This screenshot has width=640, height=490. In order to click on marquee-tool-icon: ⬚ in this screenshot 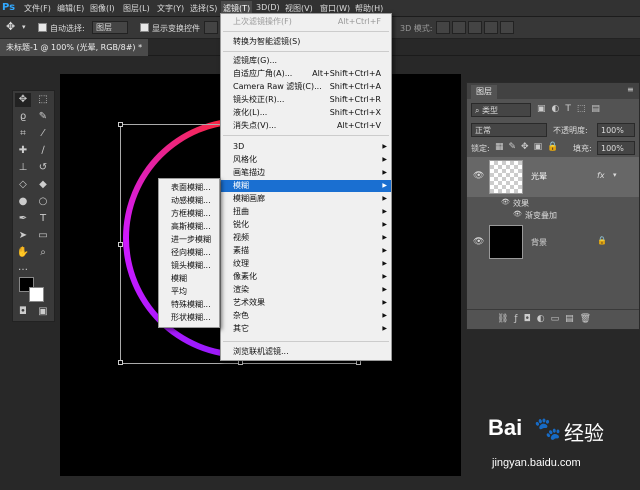, I will do `click(43, 100)`.